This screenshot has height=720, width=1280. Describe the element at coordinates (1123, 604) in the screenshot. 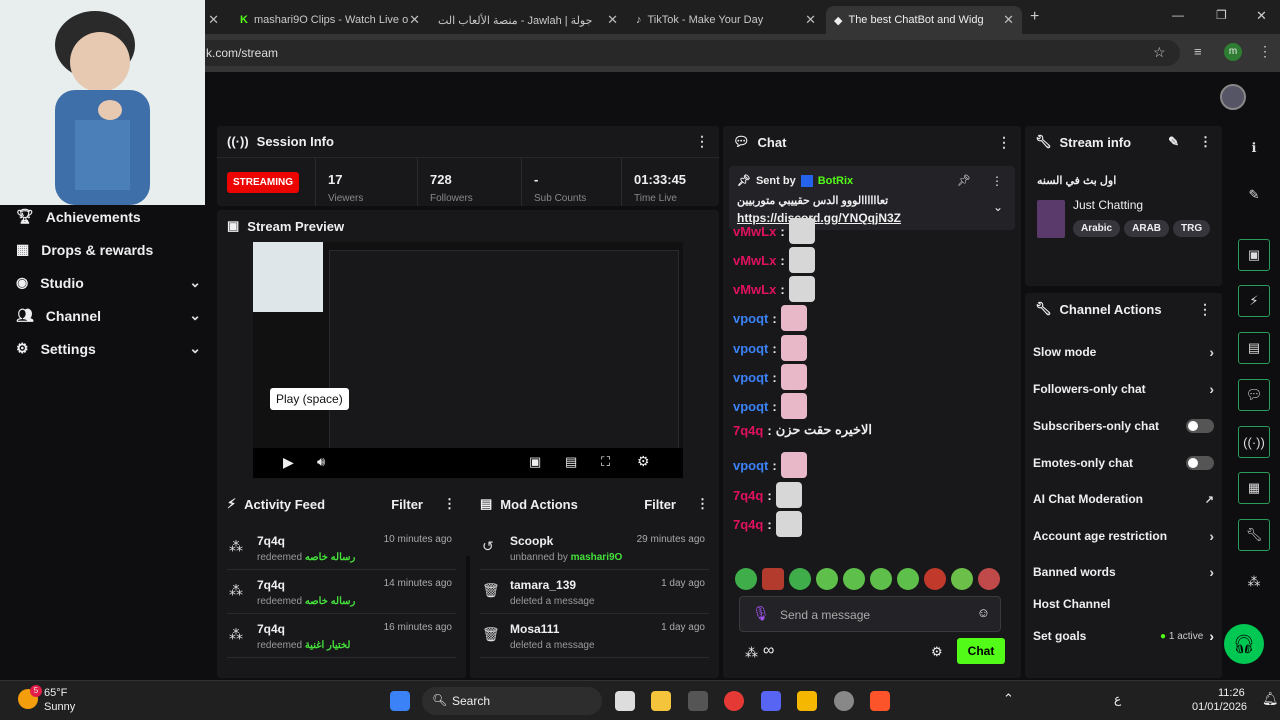

I see `host-channel-item: Host Channel` at that location.